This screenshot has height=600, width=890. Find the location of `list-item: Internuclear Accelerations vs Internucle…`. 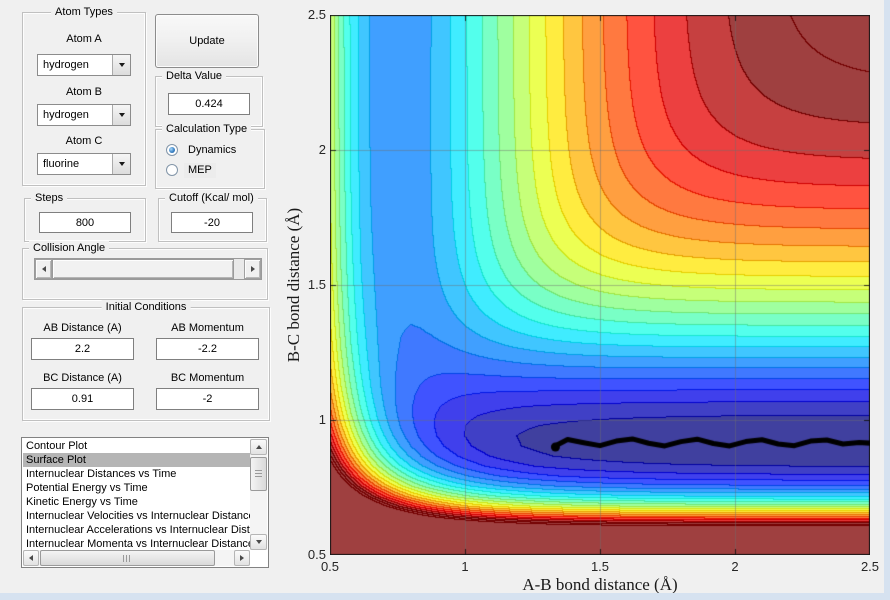

list-item: Internuclear Accelerations vs Internucle… is located at coordinates (136, 530).